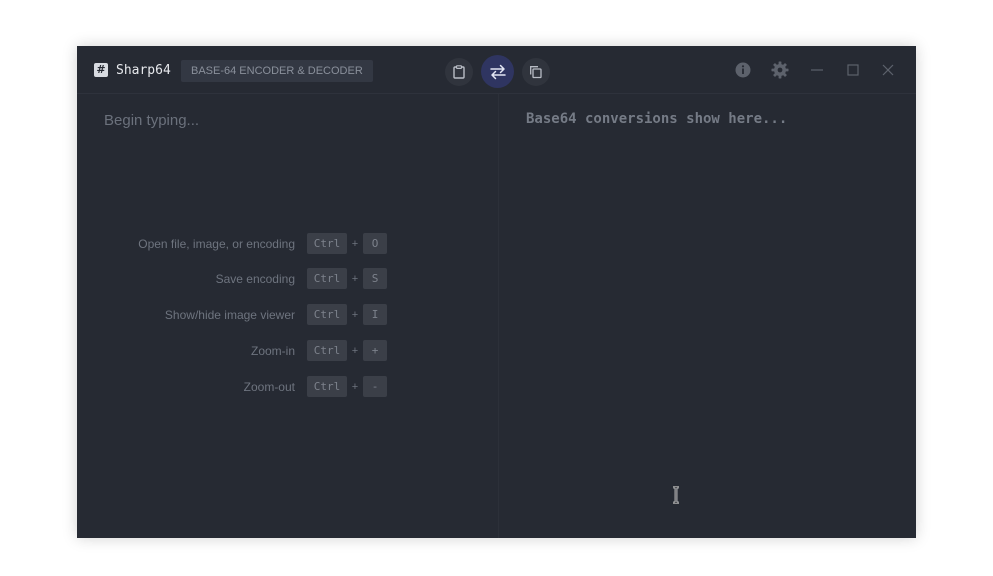 The image size is (993, 576). Describe the element at coordinates (375, 278) in the screenshot. I see `shortcut-key: S` at that location.